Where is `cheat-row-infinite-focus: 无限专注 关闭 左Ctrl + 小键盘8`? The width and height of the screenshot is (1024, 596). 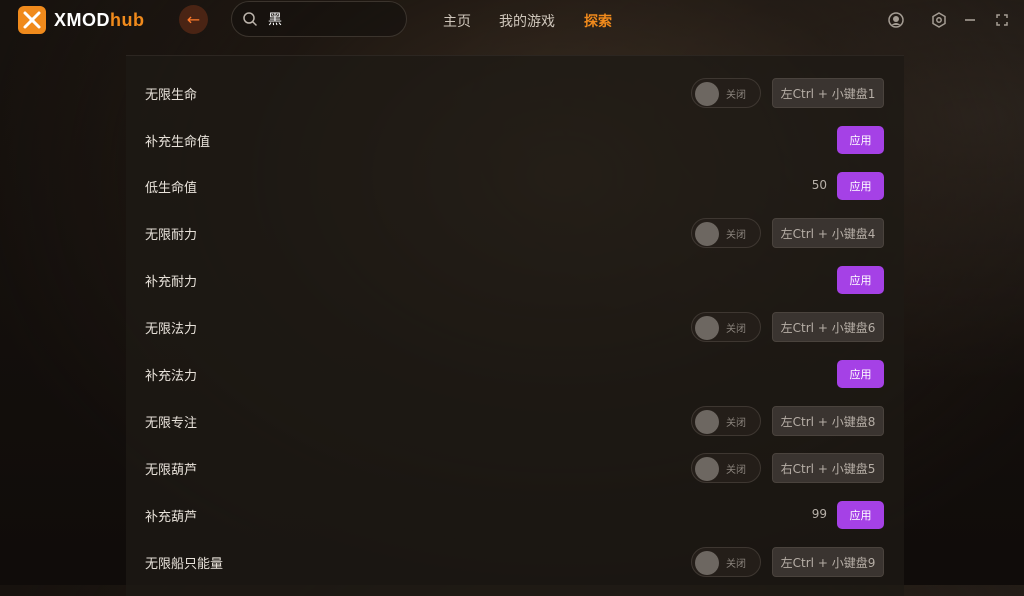
cheat-row-infinite-focus: 无限专注 关闭 左Ctrl + 小键盘8 is located at coordinates (515, 421).